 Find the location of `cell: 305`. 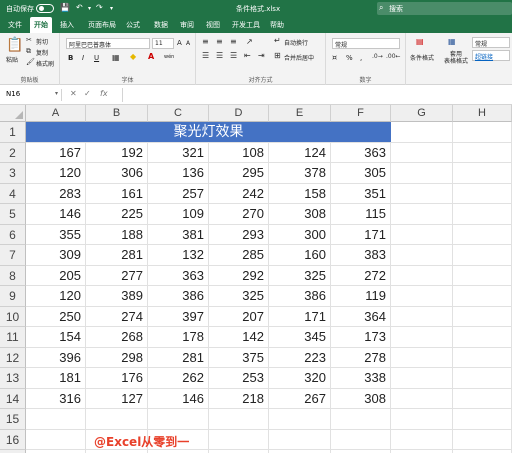

cell: 305 is located at coordinates (361, 173).